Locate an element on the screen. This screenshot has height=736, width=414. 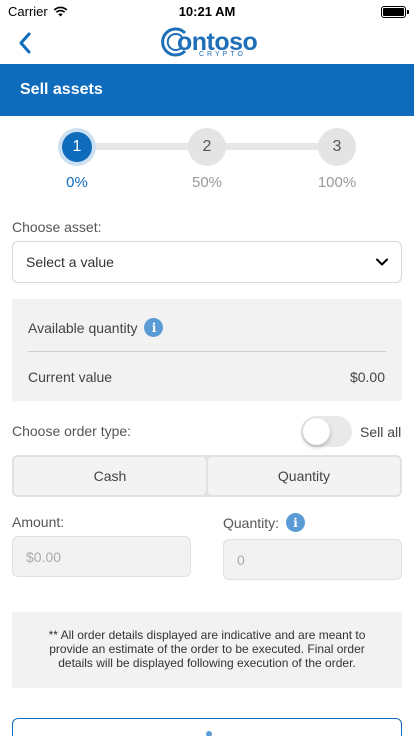
info-icon: i is located at coordinates (154, 327).